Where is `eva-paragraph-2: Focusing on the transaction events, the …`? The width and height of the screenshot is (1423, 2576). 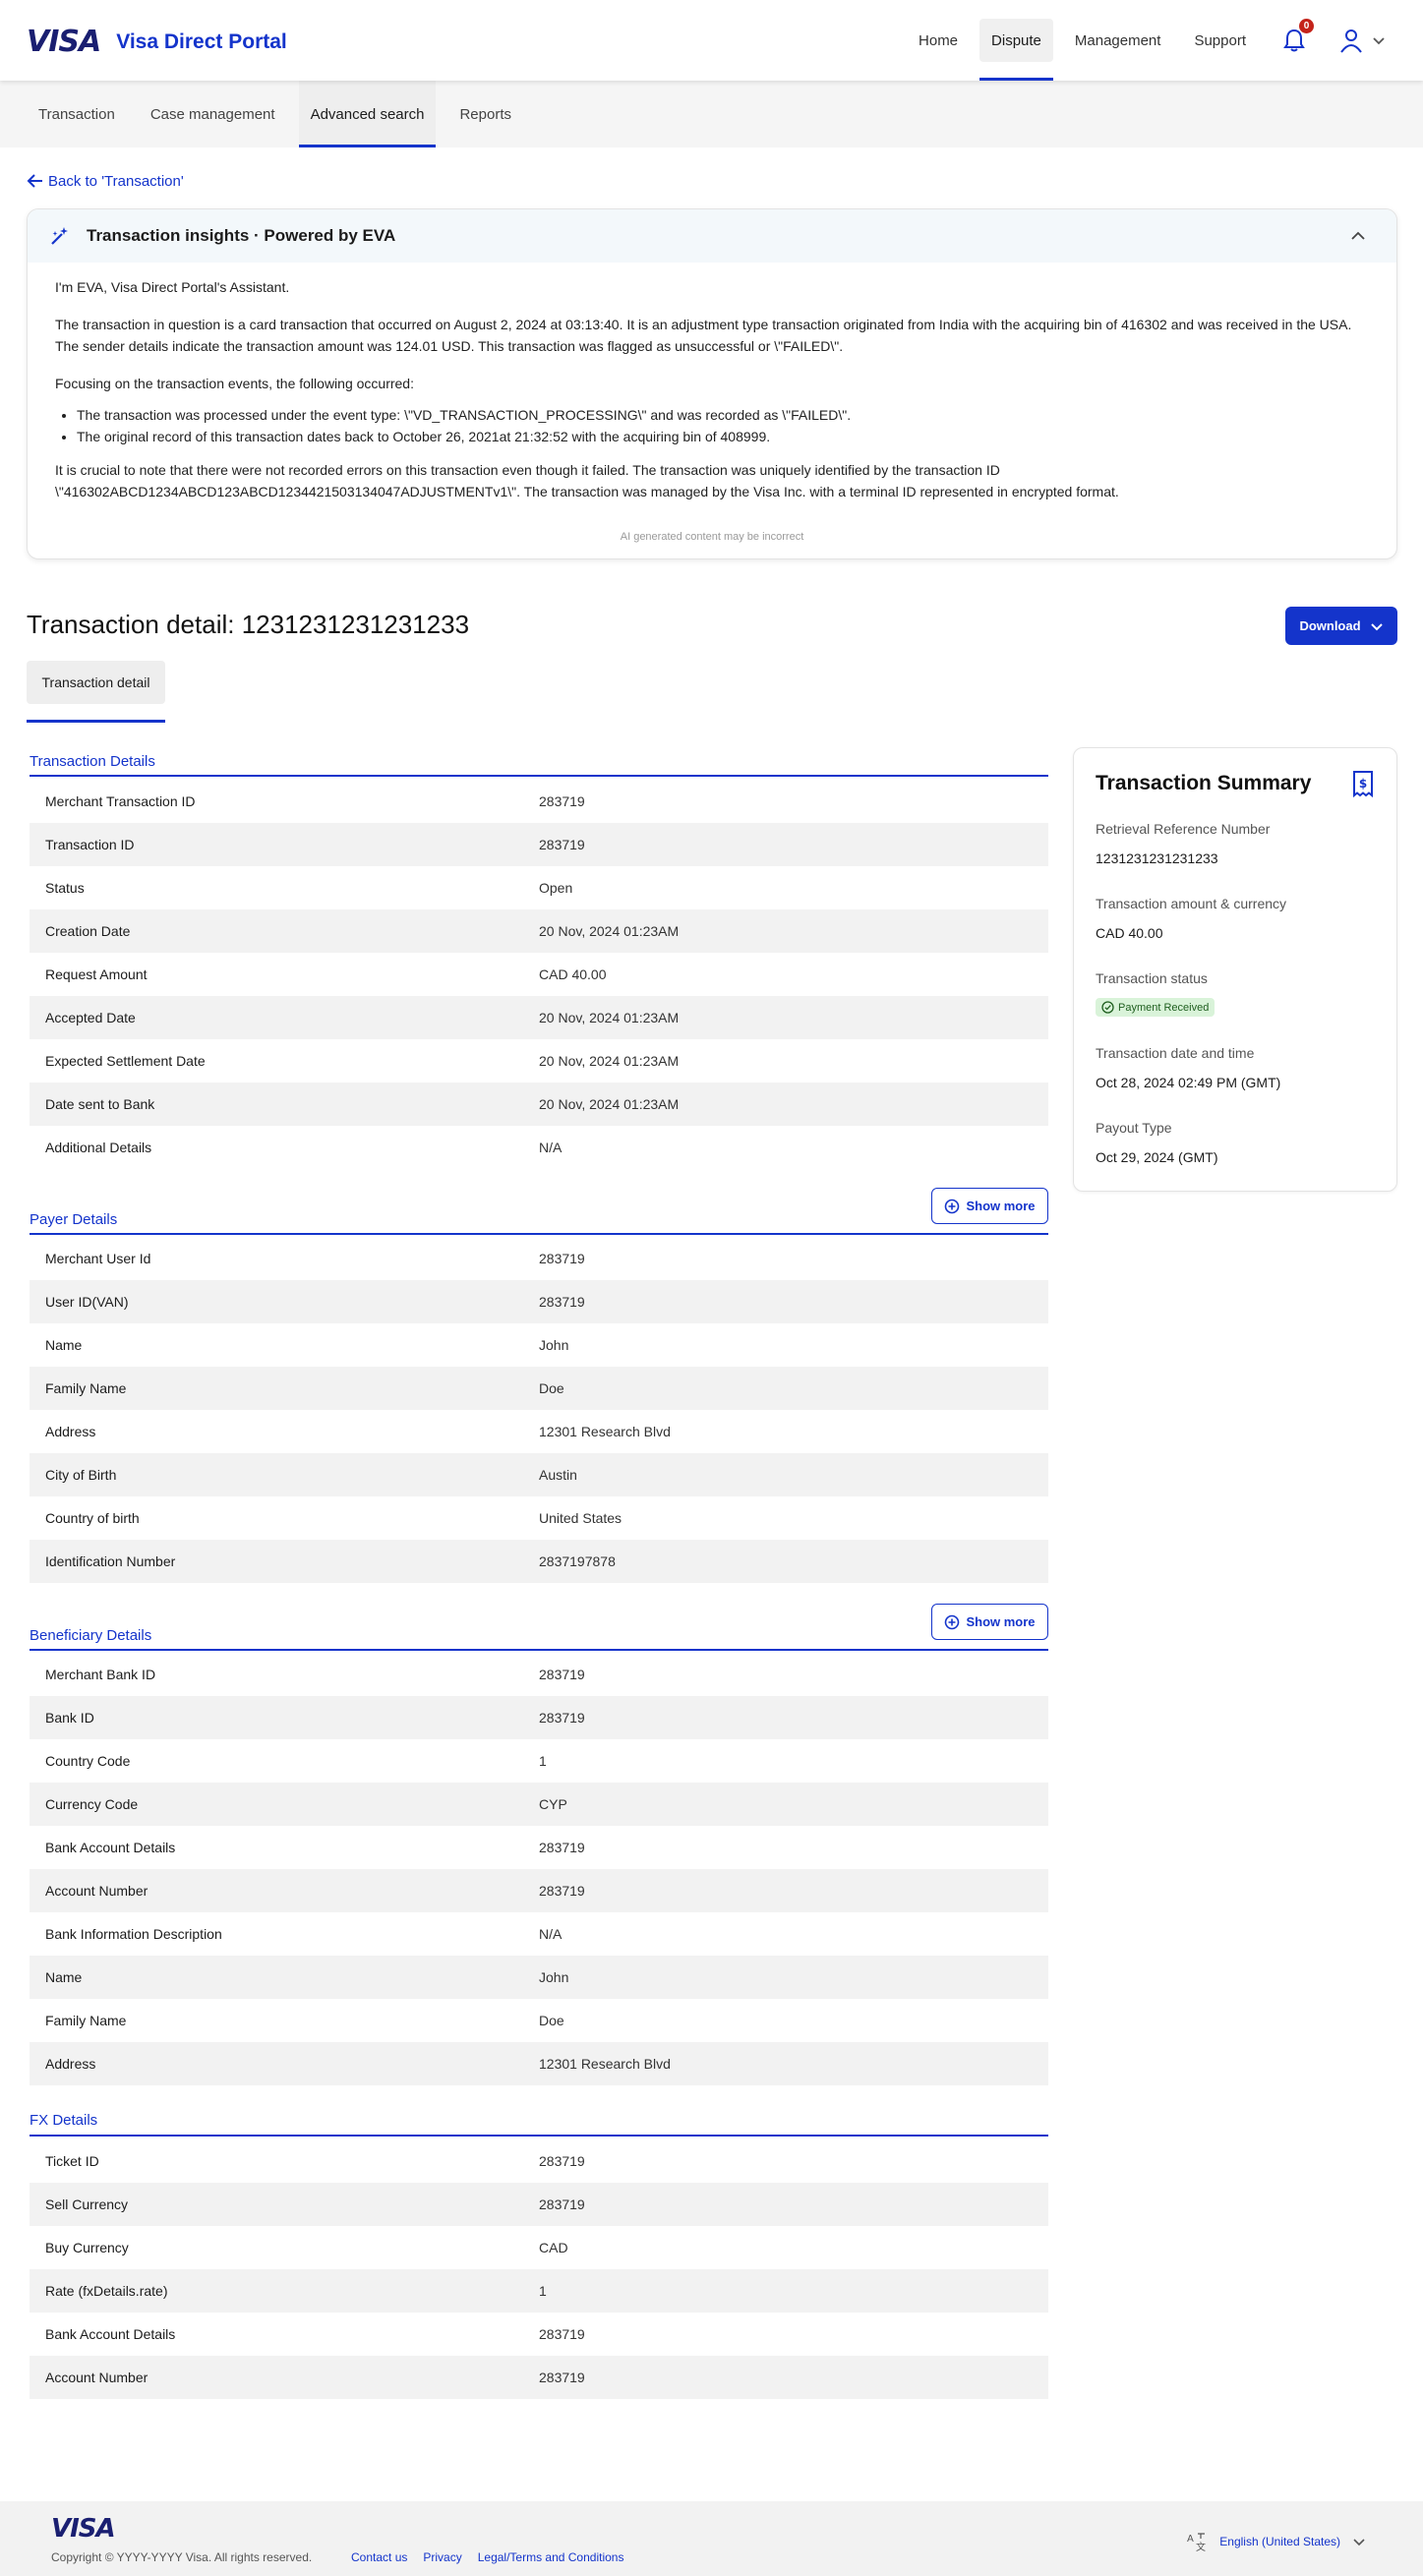
eva-paragraph-2: Focusing on the transaction events, the … is located at coordinates (234, 383).